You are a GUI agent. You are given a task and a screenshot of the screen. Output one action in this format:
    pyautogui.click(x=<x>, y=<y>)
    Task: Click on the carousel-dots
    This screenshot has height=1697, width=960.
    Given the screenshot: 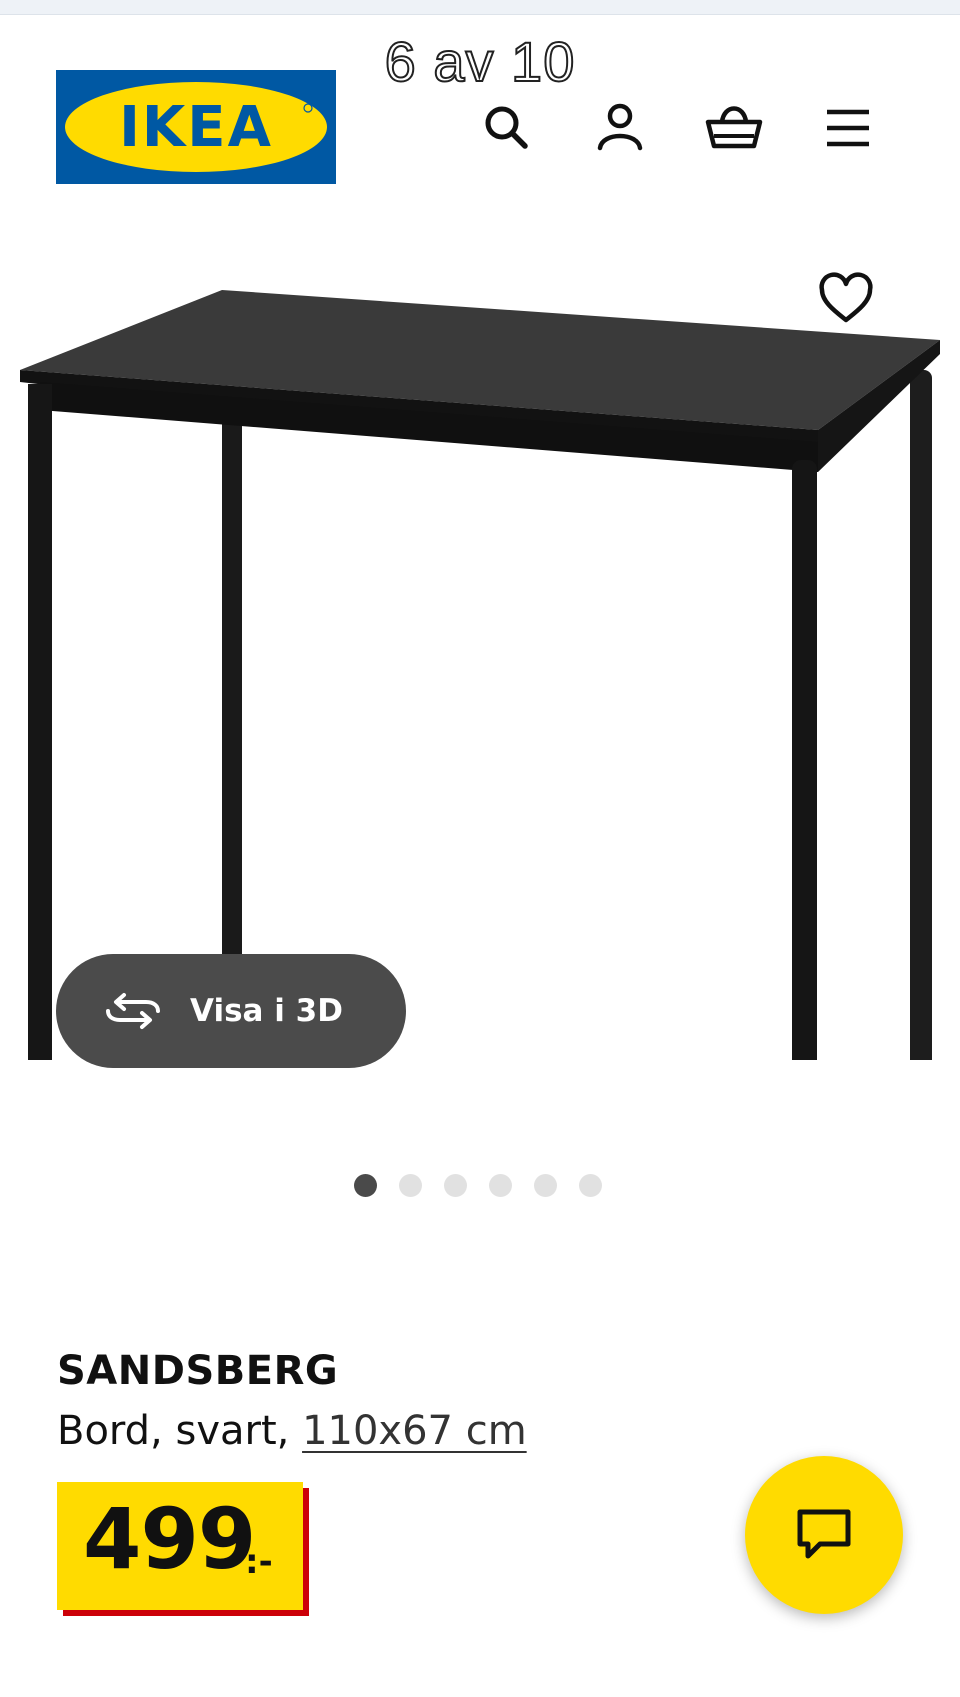 What is the action you would take?
    pyautogui.click(x=478, y=1185)
    